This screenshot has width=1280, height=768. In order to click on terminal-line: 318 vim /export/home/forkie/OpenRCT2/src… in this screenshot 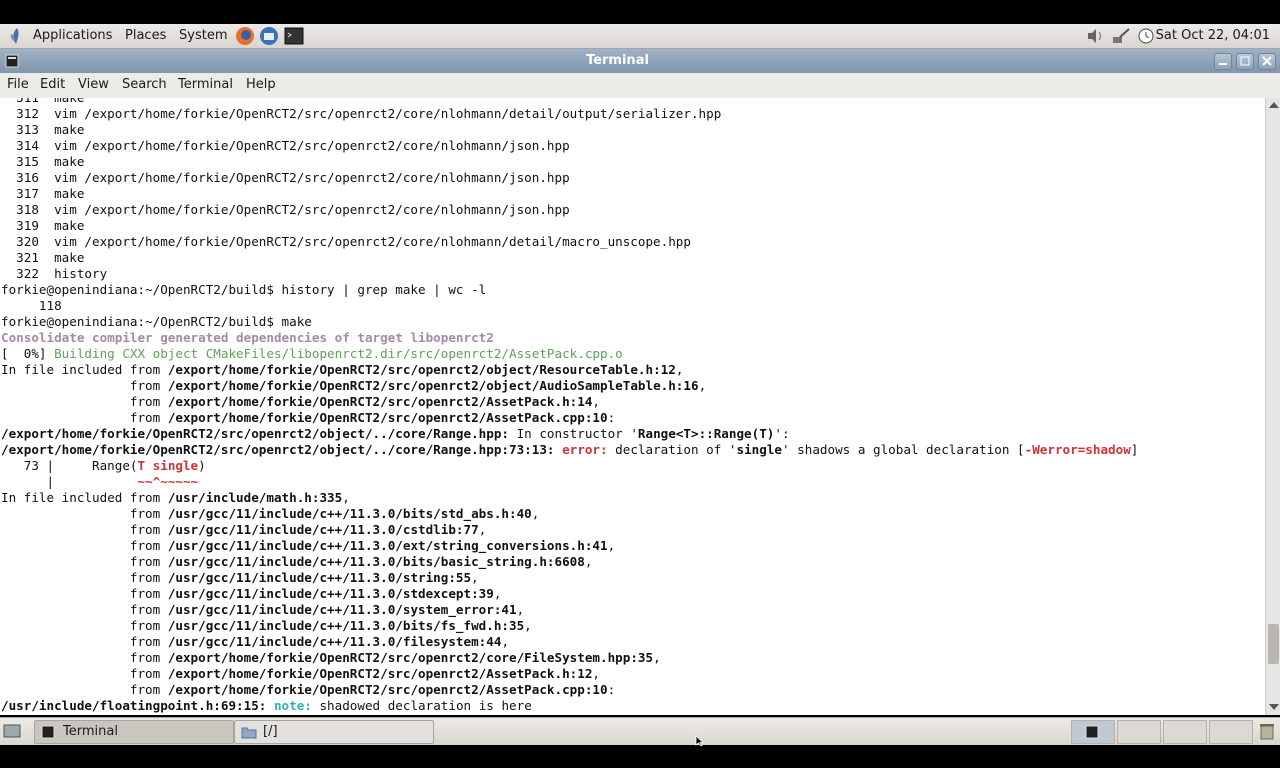, I will do `click(285, 209)`.